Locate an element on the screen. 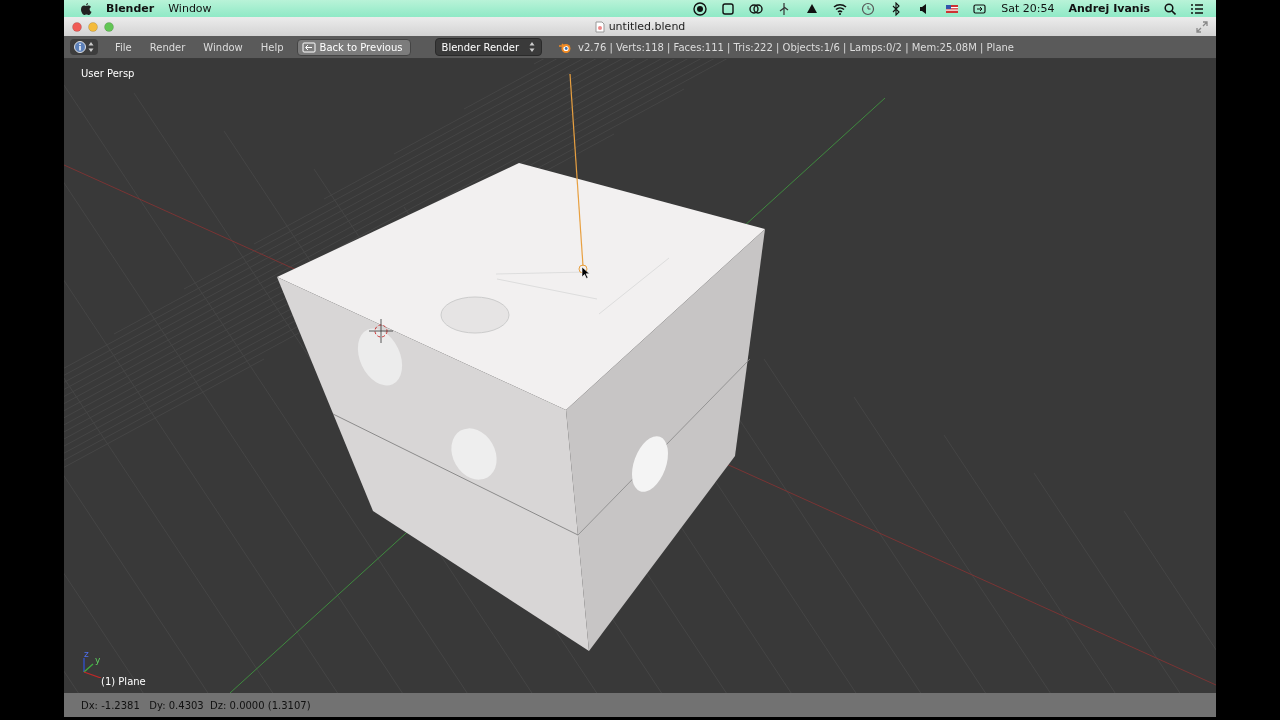 The width and height of the screenshot is (1280, 720). view-label: User Persp is located at coordinates (108, 73).